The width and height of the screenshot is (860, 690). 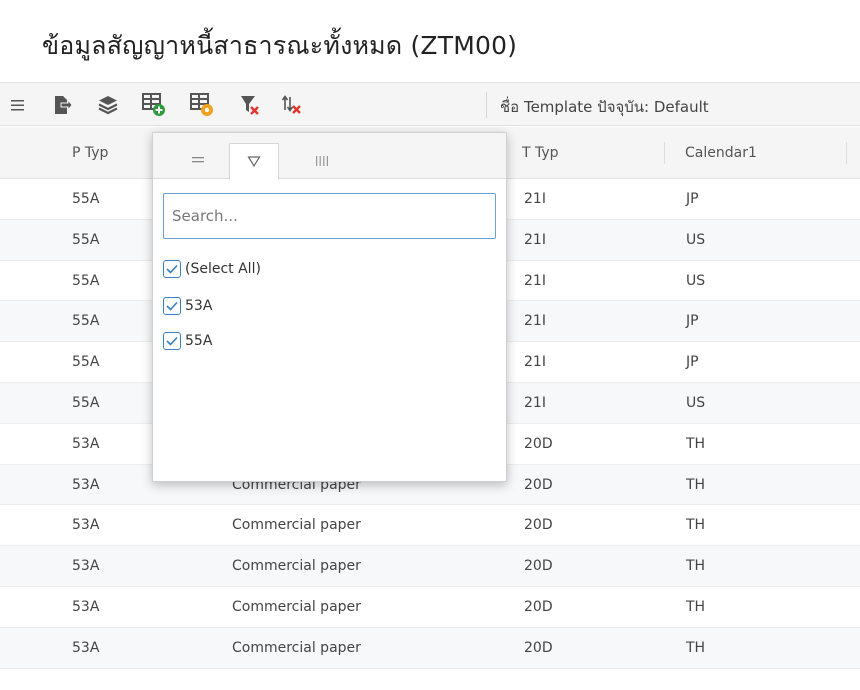 I want to click on column-header-calendar1: Calendar1, so click(x=721, y=153).